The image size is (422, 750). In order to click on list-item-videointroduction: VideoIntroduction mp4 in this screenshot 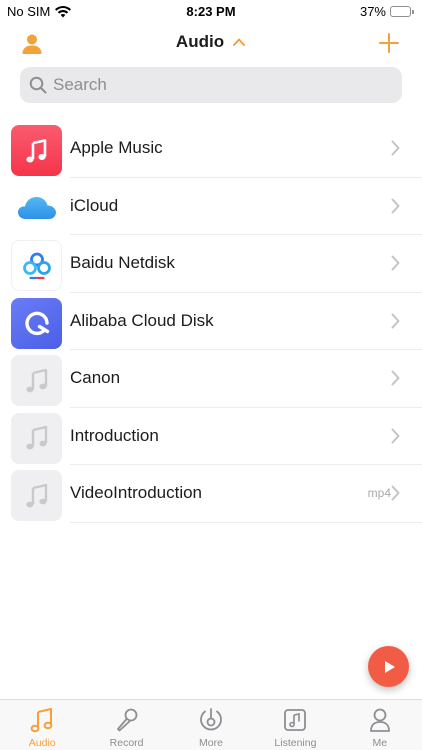, I will do `click(211, 493)`.